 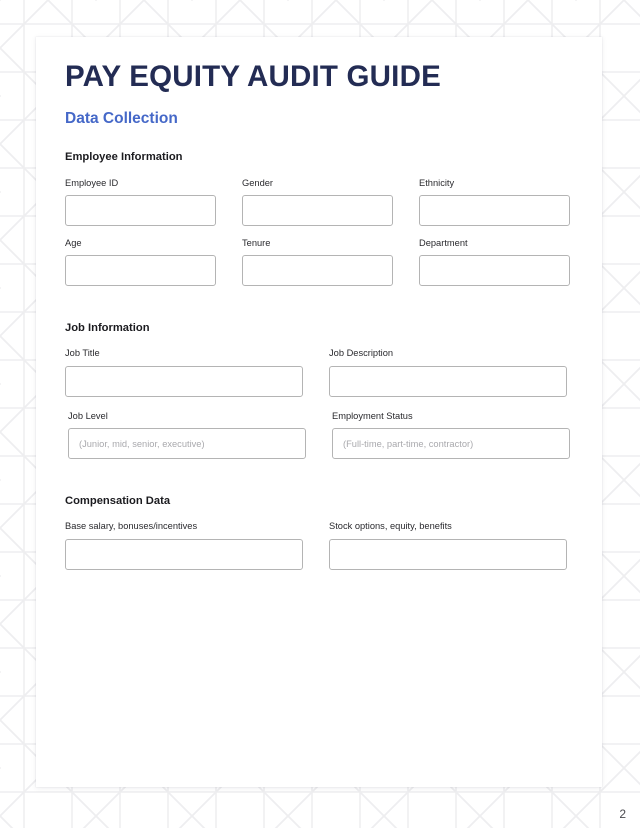 I want to click on input-gender, so click(x=317, y=210).